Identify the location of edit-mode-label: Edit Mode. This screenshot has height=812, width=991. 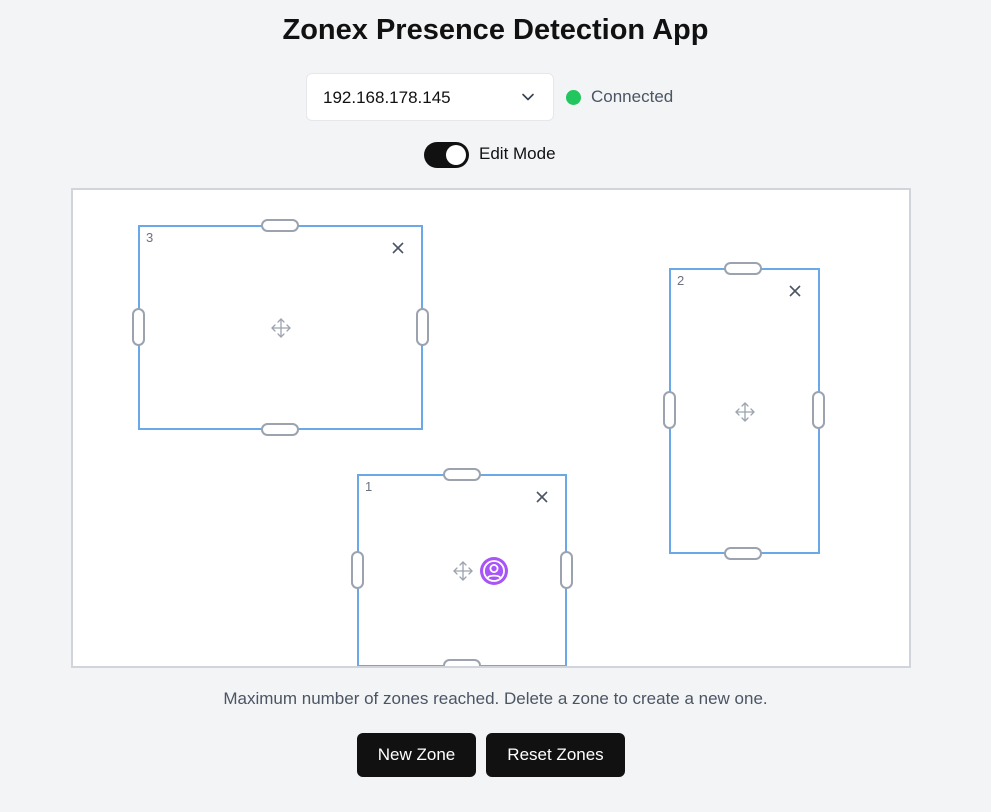
(517, 153).